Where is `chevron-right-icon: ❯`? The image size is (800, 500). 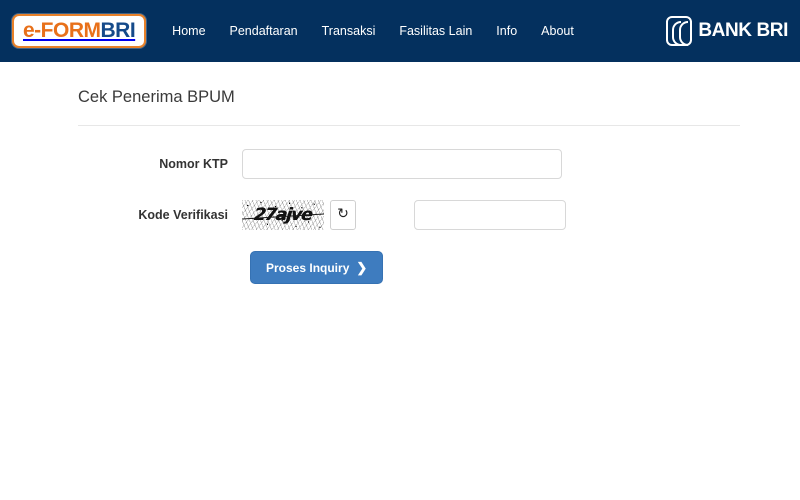 chevron-right-icon: ❯ is located at coordinates (362, 267).